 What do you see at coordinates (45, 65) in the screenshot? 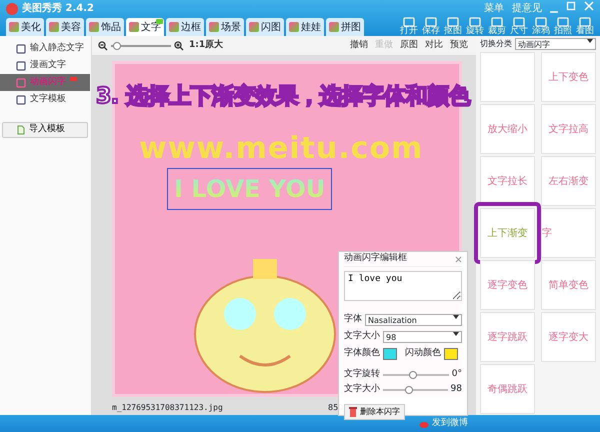
I see `sidebar-item: 漫画文字` at bounding box center [45, 65].